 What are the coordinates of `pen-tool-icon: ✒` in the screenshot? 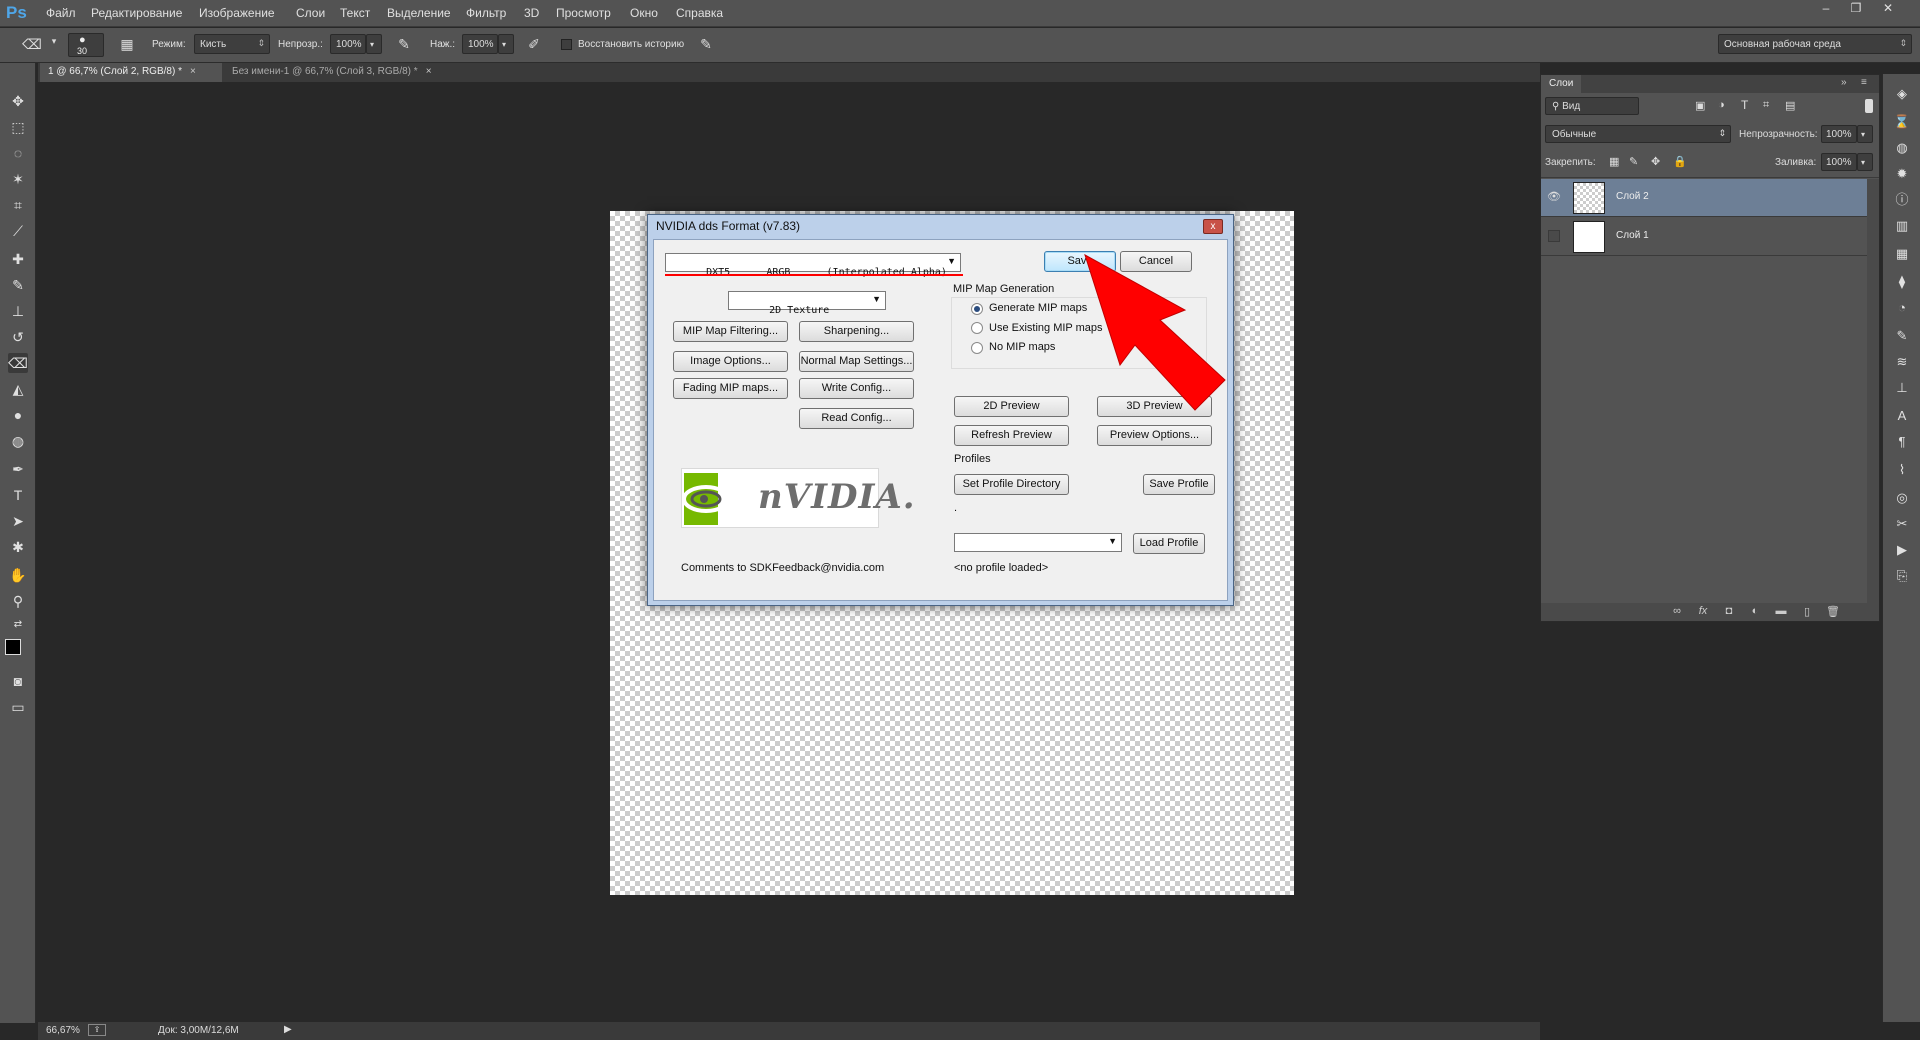 It's located at (18, 469).